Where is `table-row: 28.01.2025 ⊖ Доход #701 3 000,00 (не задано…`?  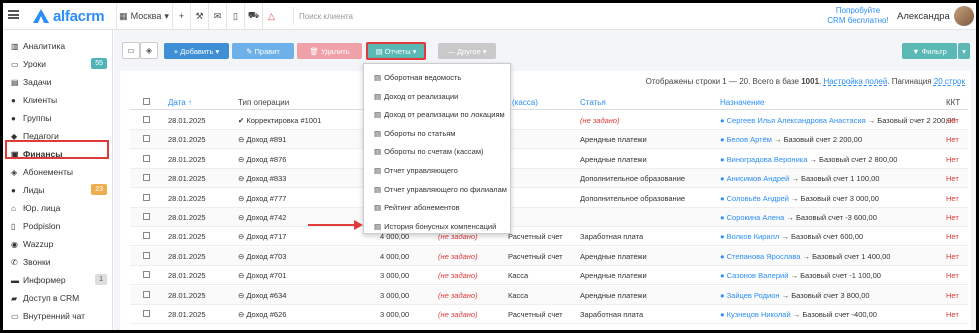 table-row: 28.01.2025 ⊖ Доход #701 3 000,00 (не задано… is located at coordinates (549, 276).